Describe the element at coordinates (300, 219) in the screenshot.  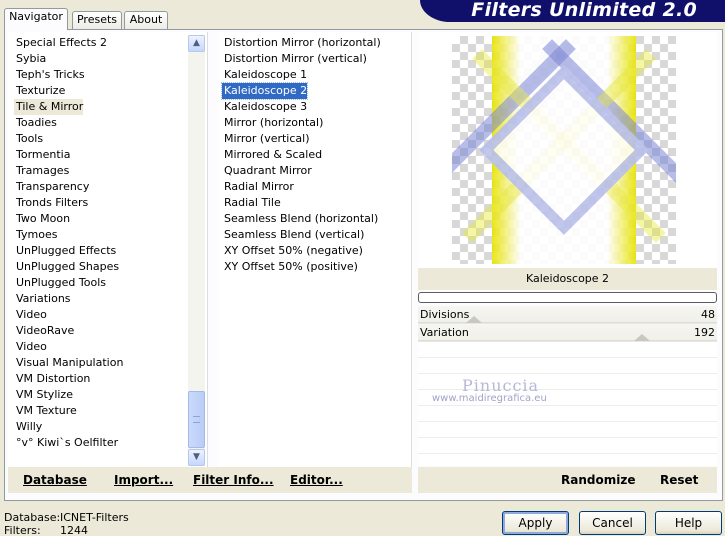
I see `filter-item: Seamless Blend (horizontal)` at that location.